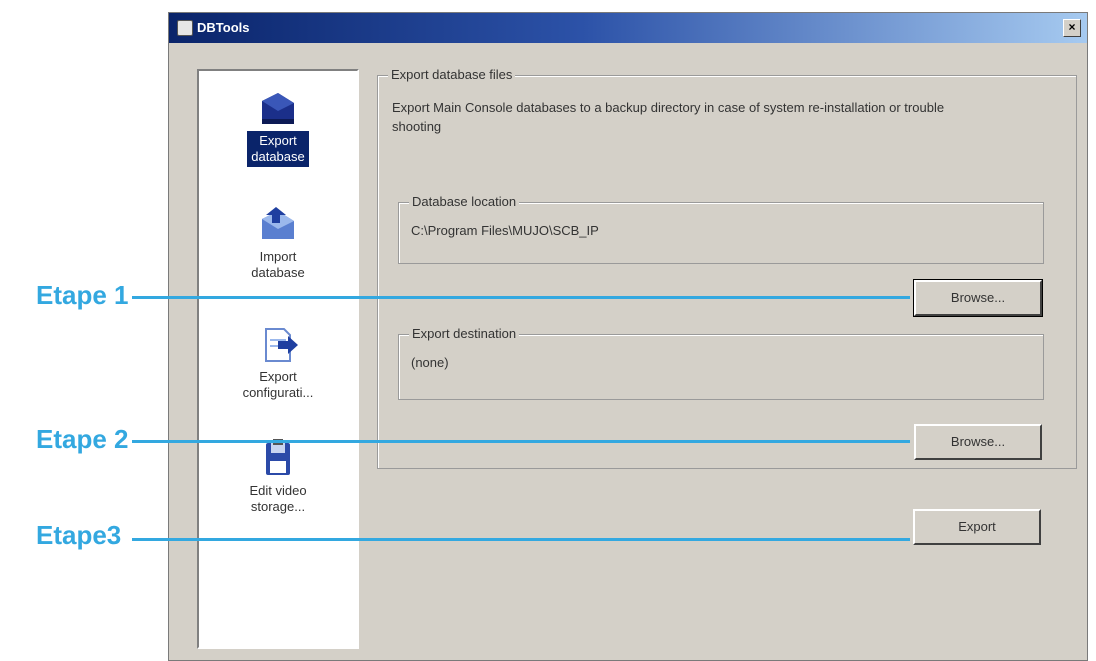 Image resolution: width=1096 pixels, height=661 pixels. I want to click on sidebar-item-label: Import database, so click(278, 264).